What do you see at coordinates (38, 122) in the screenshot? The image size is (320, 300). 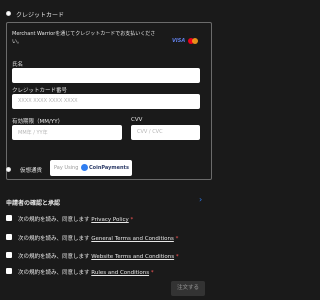 I see `expiry-label: 有効期限（MM/YY）` at bounding box center [38, 122].